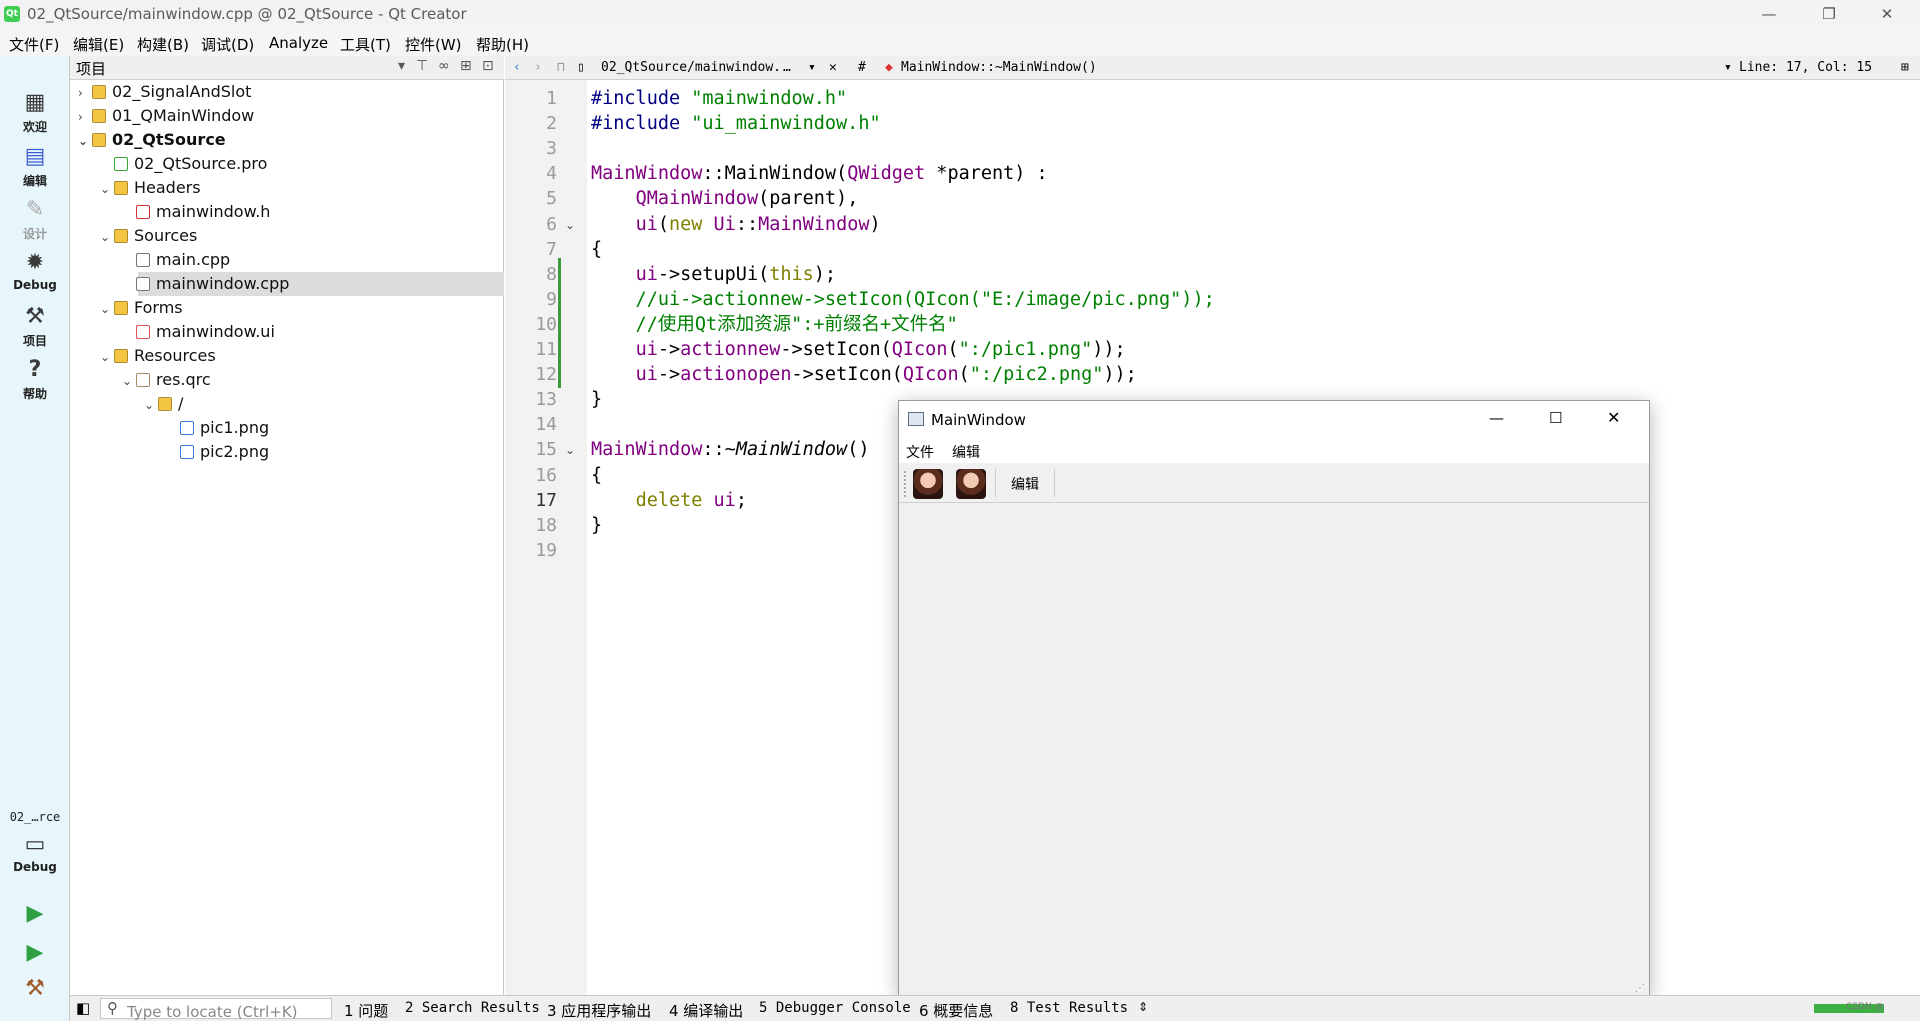 The height and width of the screenshot is (1022, 1920). I want to click on resize-grip: ⋰, so click(1640, 988).